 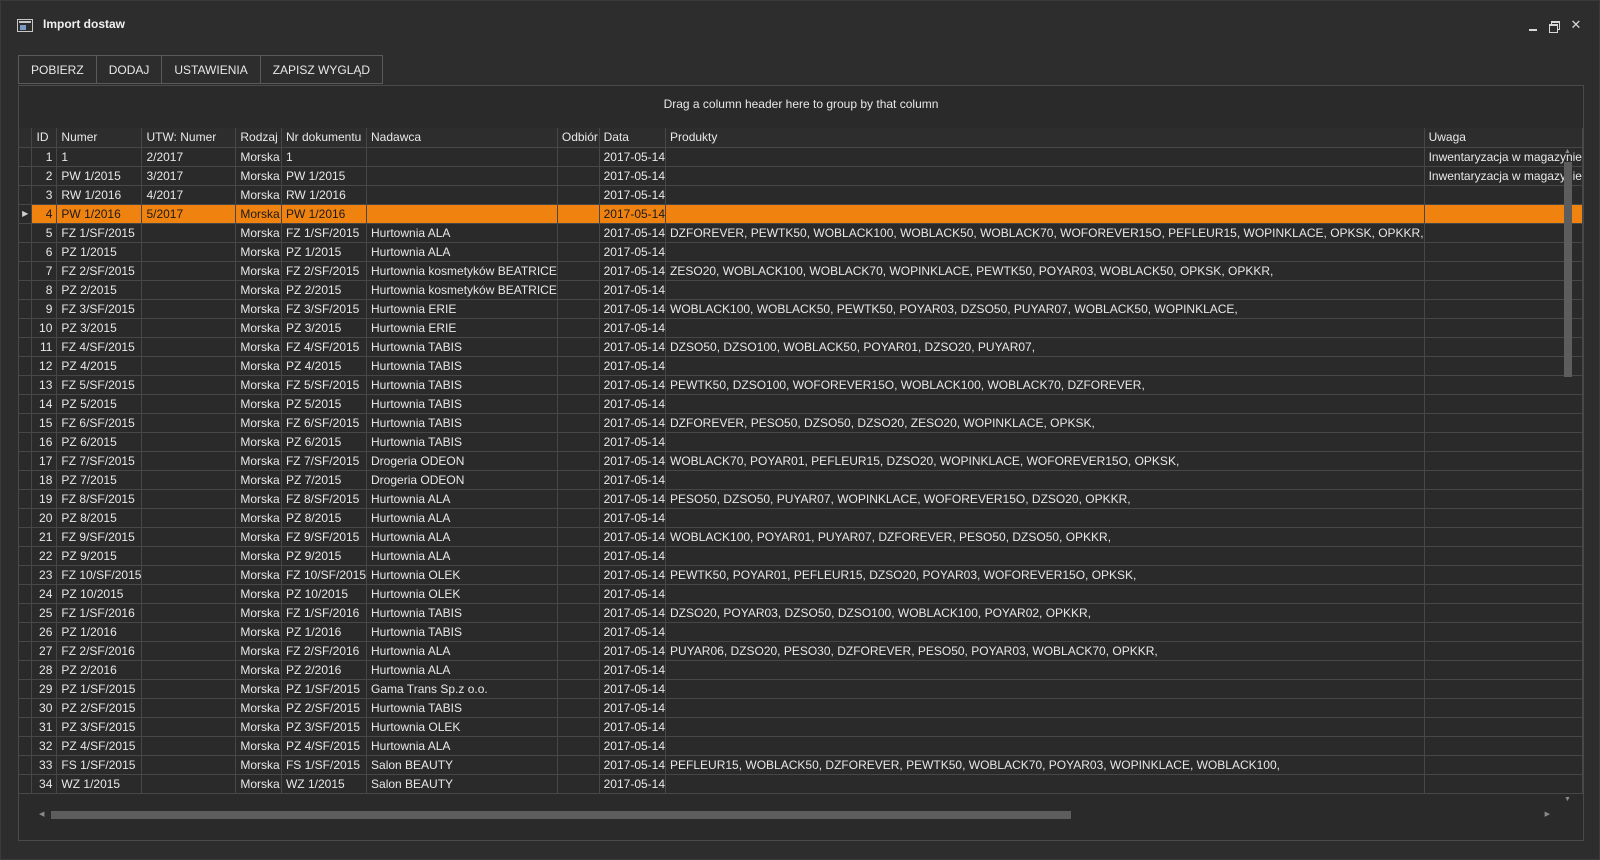 What do you see at coordinates (324, 727) in the screenshot?
I see `cell-nr-dokumentu: PZ 3/SF/2015` at bounding box center [324, 727].